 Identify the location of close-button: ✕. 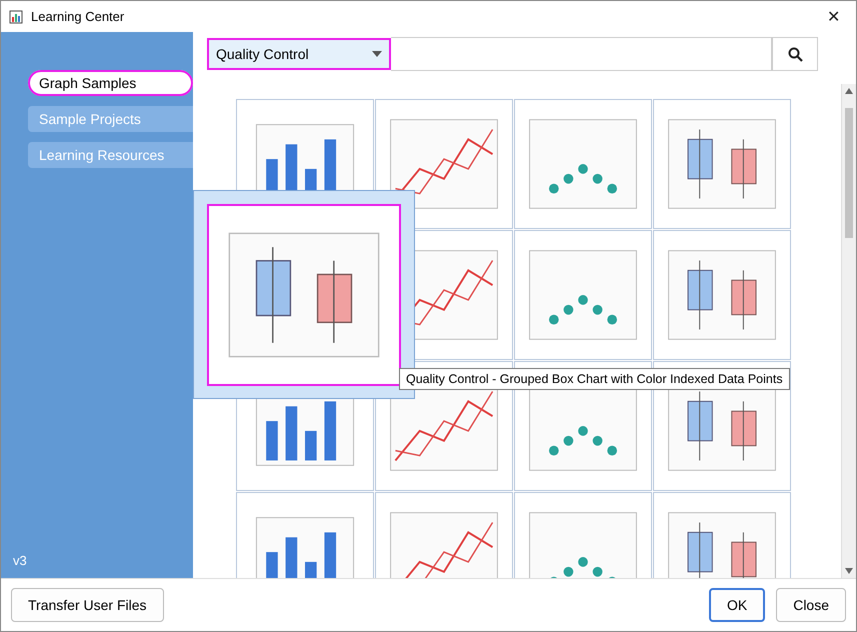
(833, 16).